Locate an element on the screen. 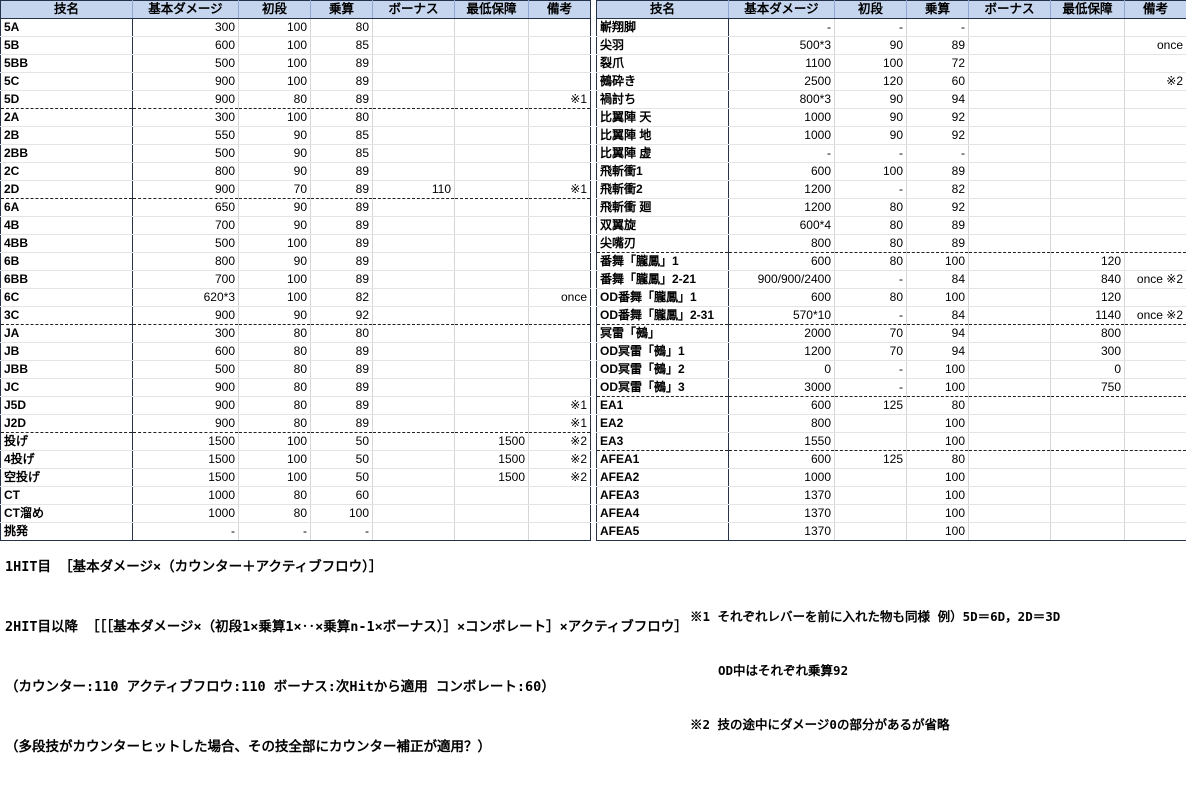 This screenshot has width=1186, height=797. table-row: 4B7009089 is located at coordinates (296, 226).